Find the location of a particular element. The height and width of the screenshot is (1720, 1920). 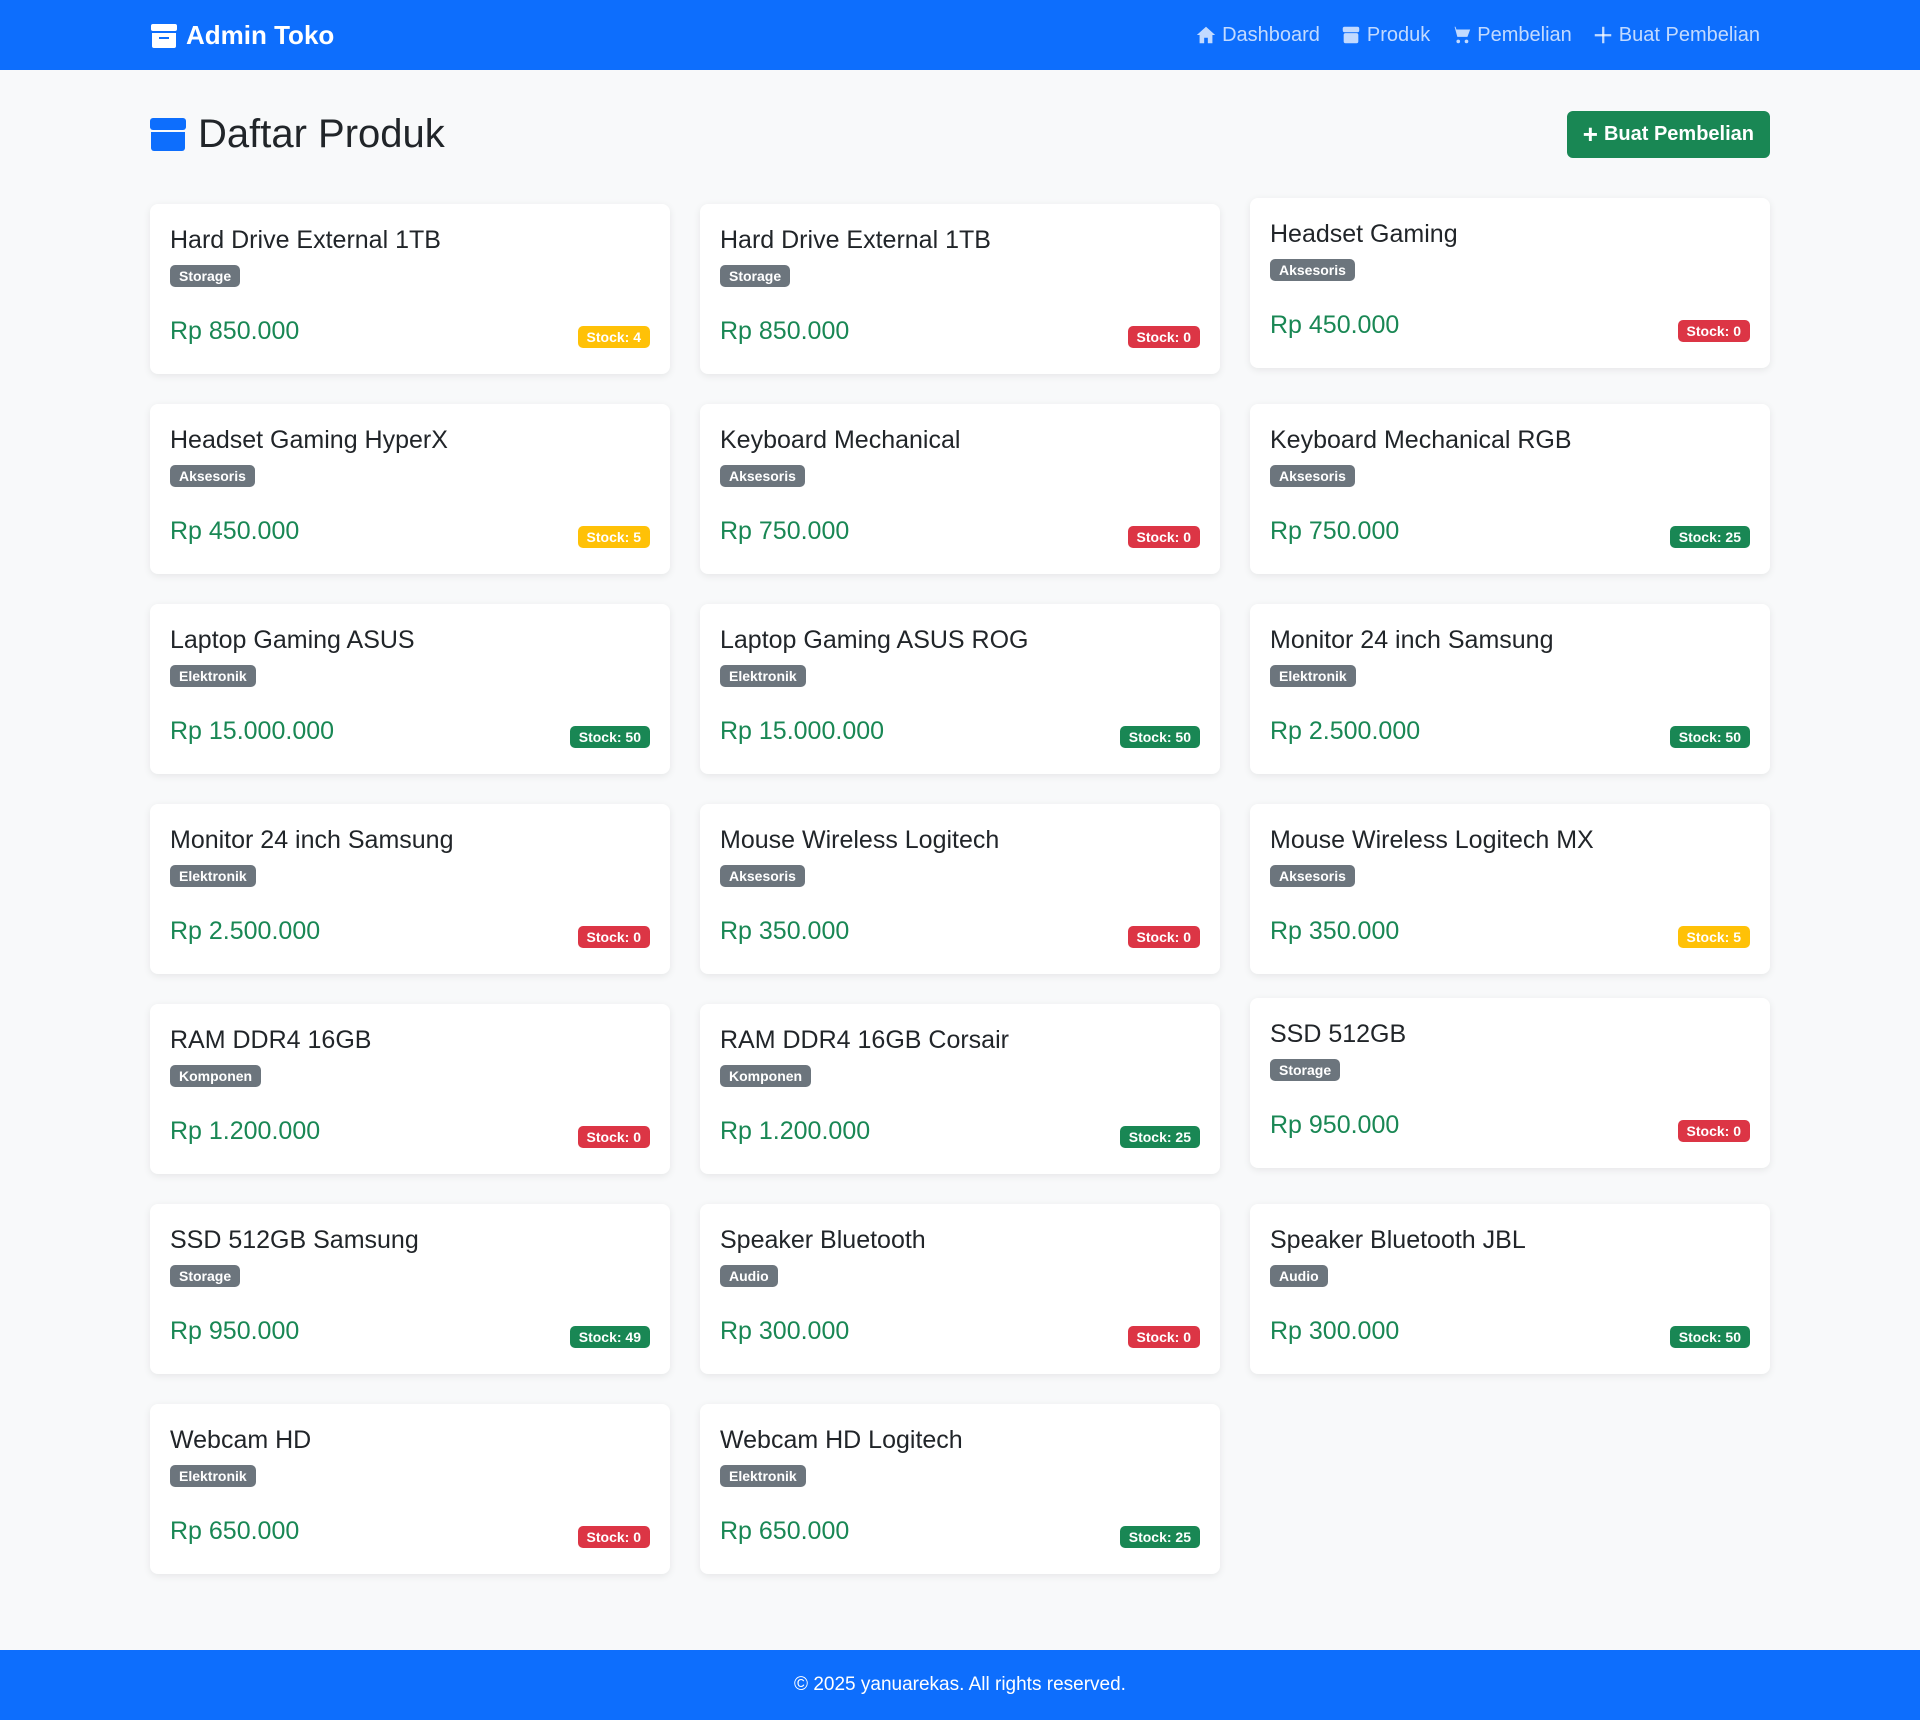

product-name: SSD 512GB is located at coordinates (1338, 1034).